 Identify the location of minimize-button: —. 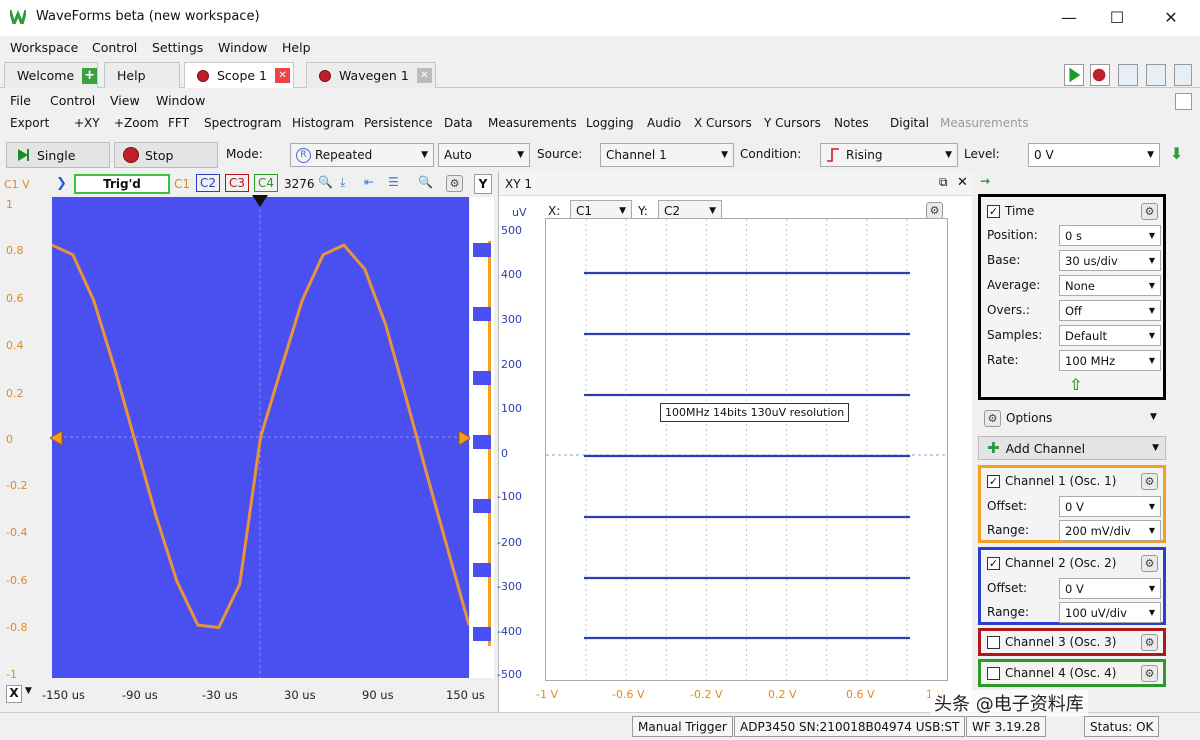
(1069, 17).